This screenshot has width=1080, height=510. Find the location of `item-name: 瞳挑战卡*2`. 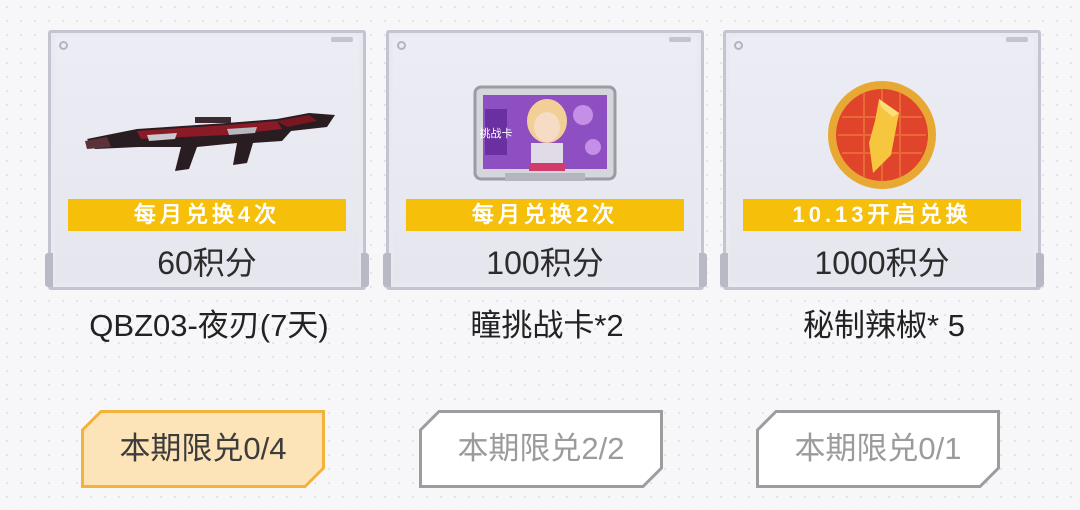

item-name: 瞳挑战卡*2 is located at coordinates (547, 325).